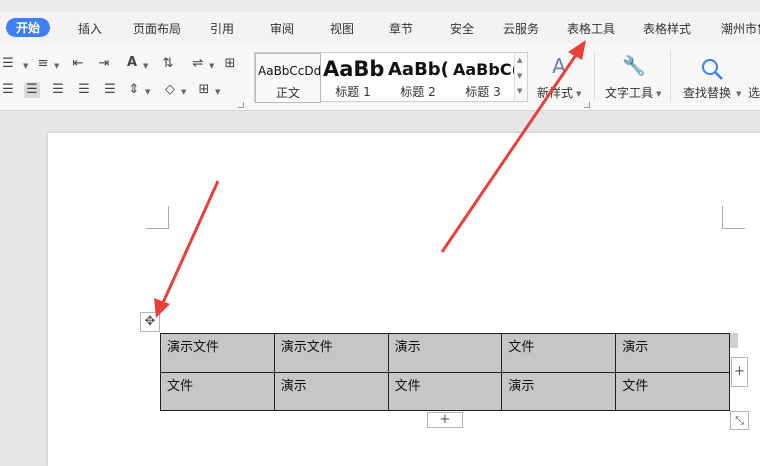 The image size is (760, 466). I want to click on decrease-indent-icon: ⇤, so click(78, 64).